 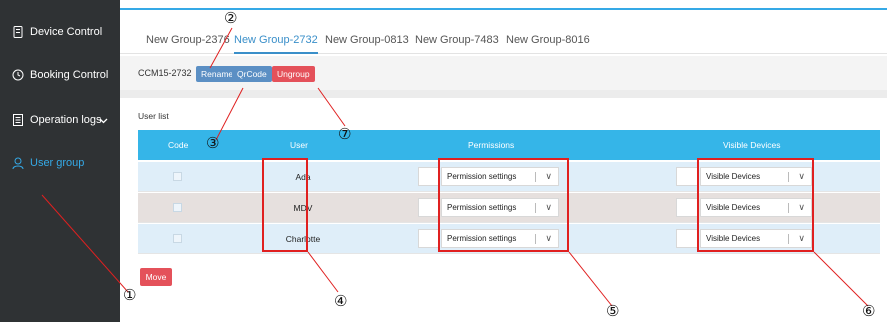 I want to click on annotation-number-4: ④, so click(x=341, y=301).